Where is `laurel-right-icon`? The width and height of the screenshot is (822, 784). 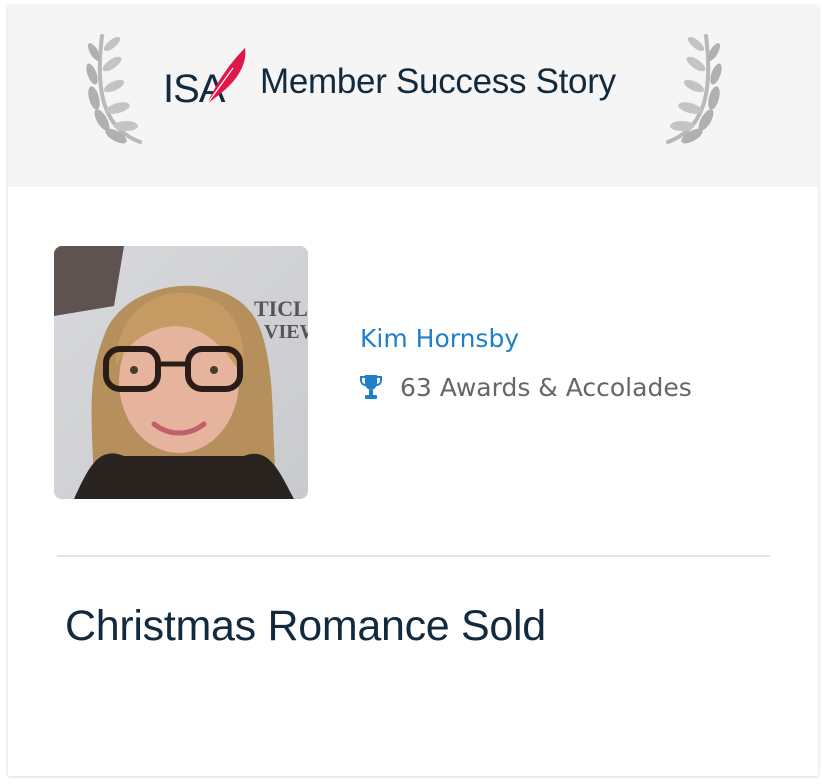
laurel-right-icon is located at coordinates (694, 89).